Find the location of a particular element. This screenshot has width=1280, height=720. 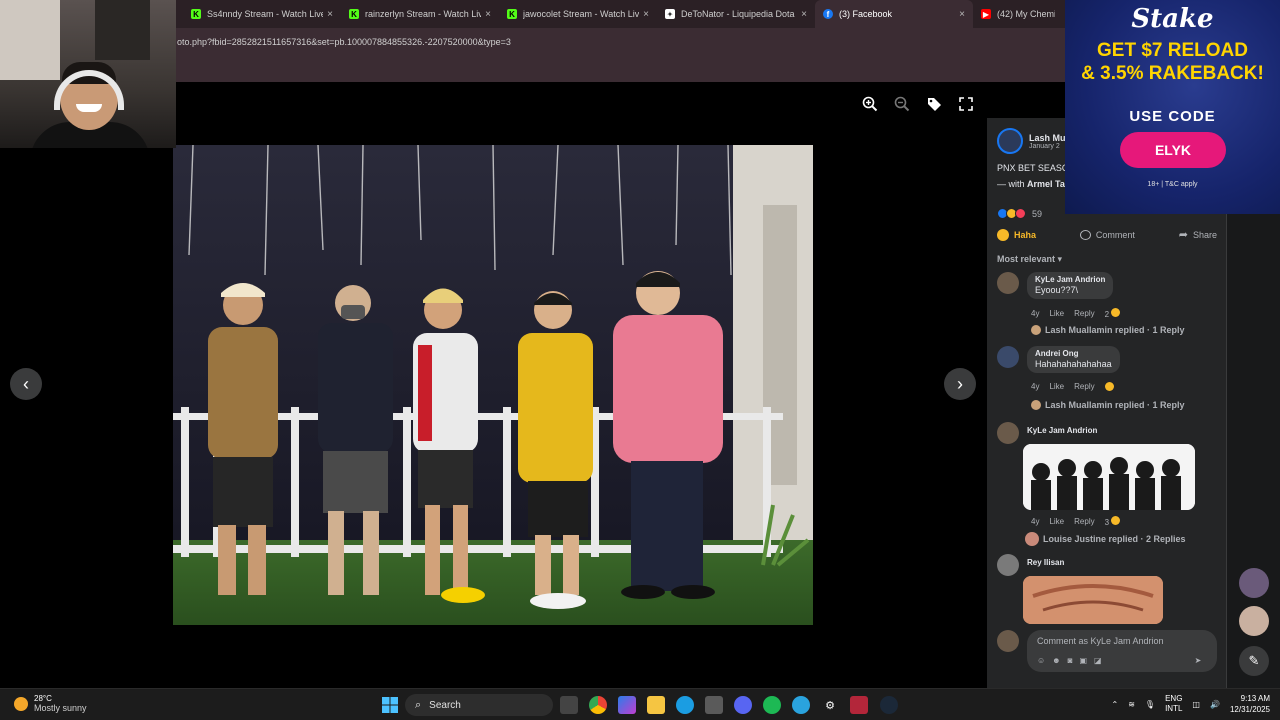

share-icon: ➦ is located at coordinates (1183, 235).